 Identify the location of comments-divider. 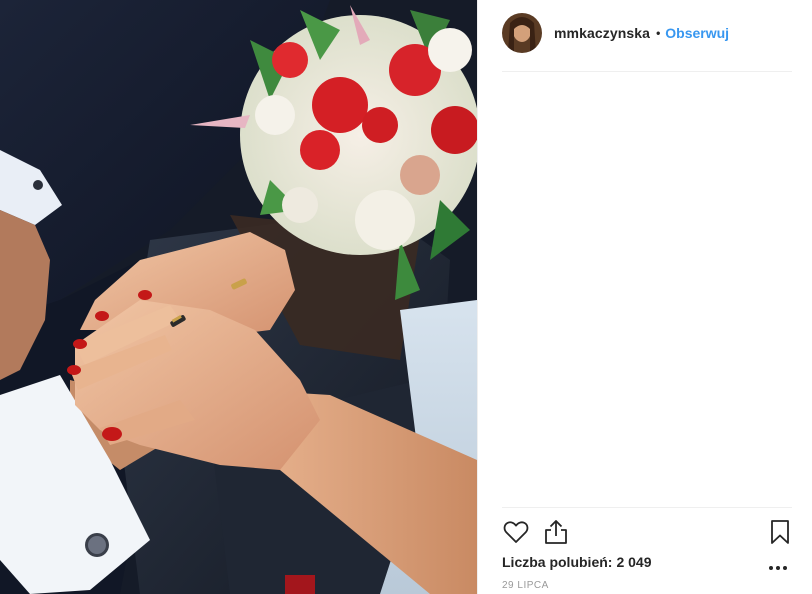
(647, 507).